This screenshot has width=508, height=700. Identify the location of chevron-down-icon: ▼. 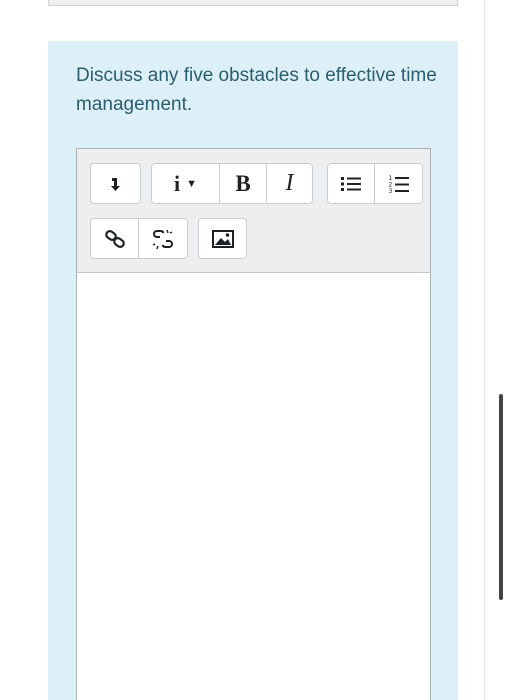
(191, 183).